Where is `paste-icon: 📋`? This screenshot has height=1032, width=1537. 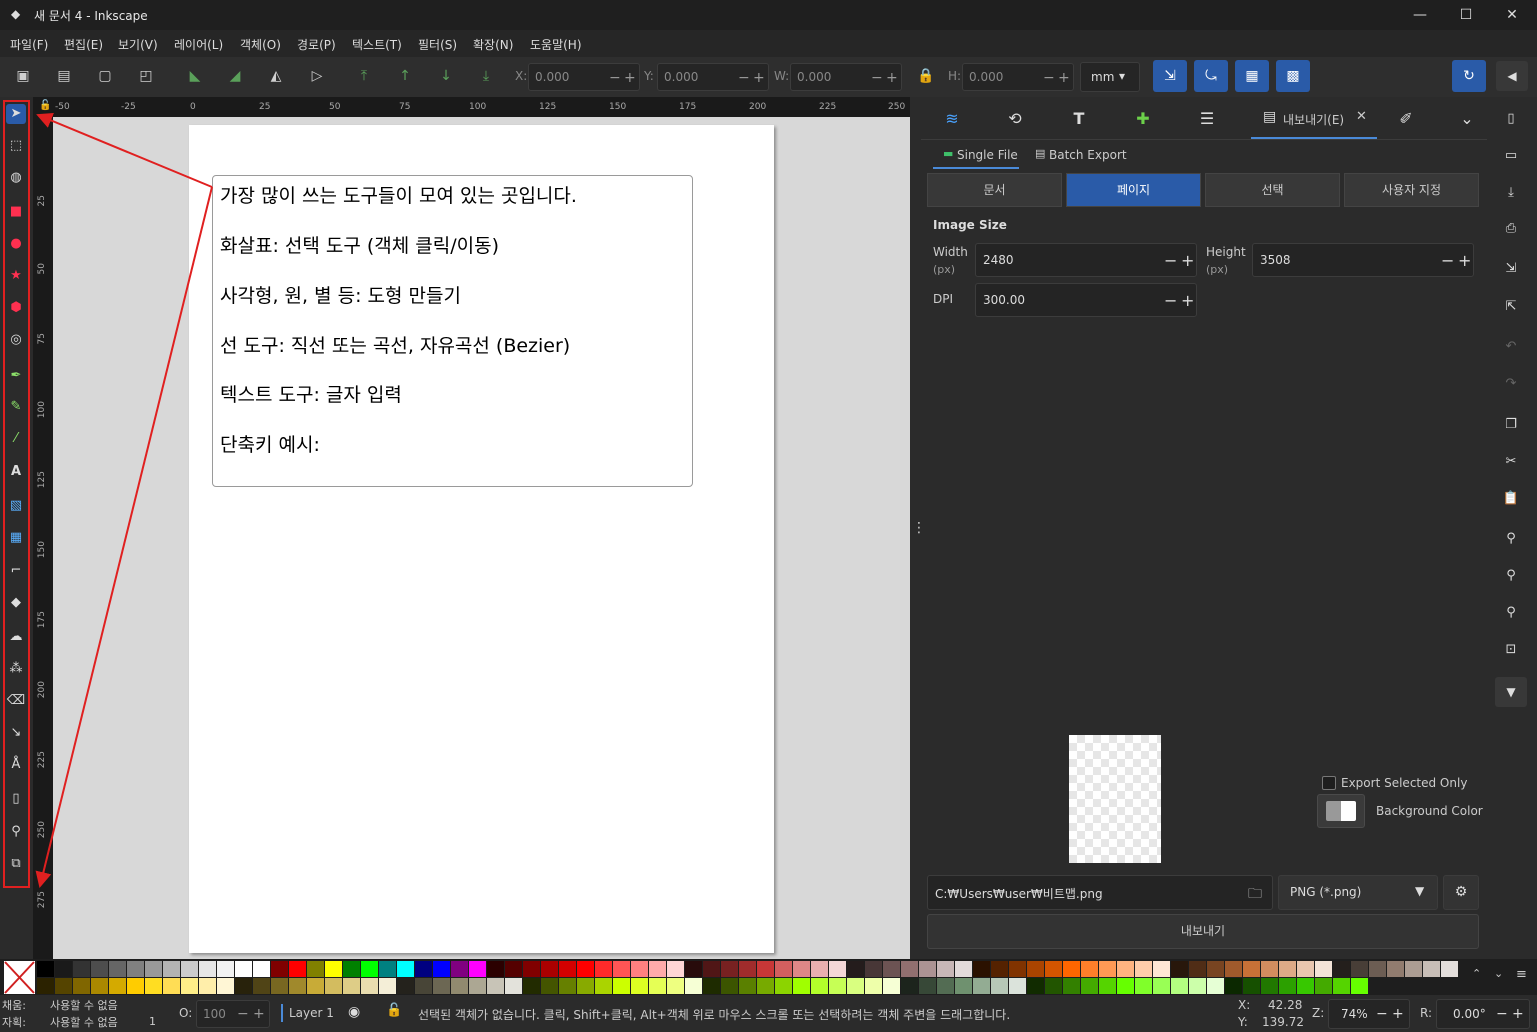 paste-icon: 📋 is located at coordinates (1511, 501).